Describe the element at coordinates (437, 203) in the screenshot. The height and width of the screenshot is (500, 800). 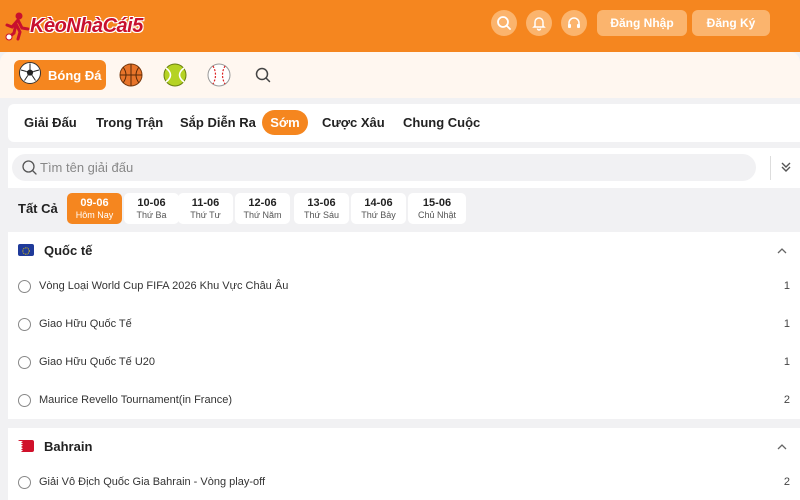
I see `date-value: 15-06` at that location.